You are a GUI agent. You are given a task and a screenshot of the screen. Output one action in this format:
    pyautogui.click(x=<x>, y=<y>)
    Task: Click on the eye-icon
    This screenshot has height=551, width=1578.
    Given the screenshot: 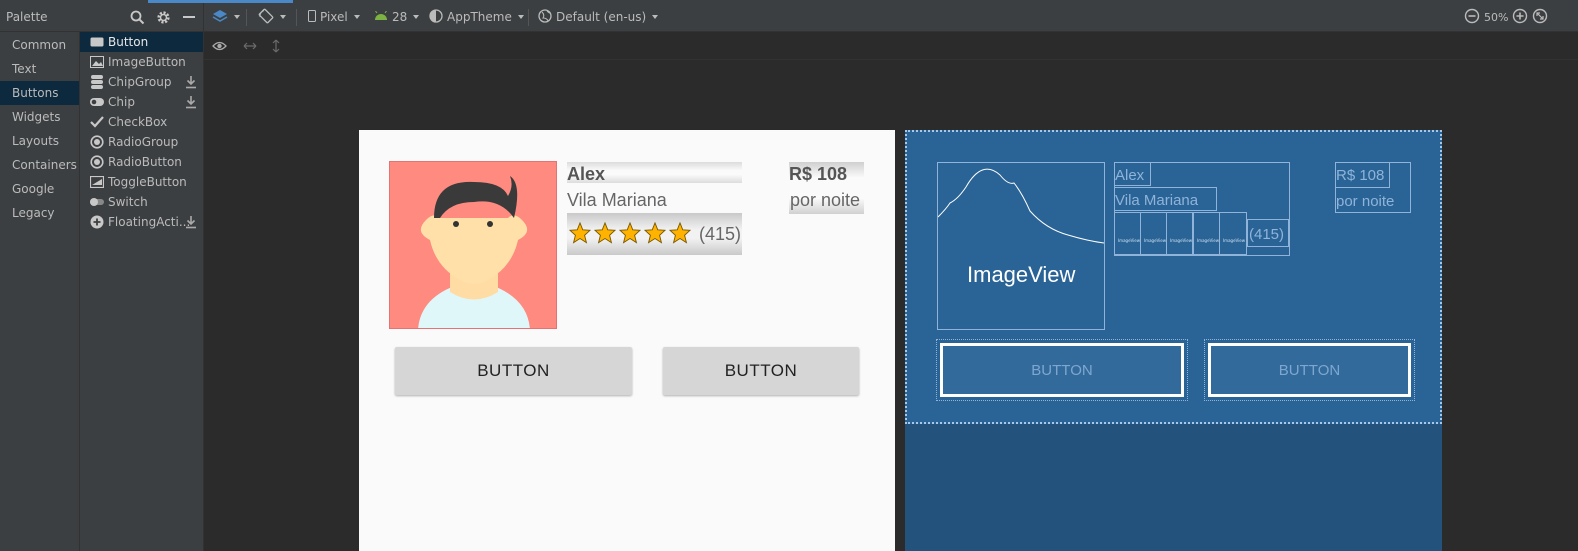 What is the action you would take?
    pyautogui.click(x=219, y=46)
    